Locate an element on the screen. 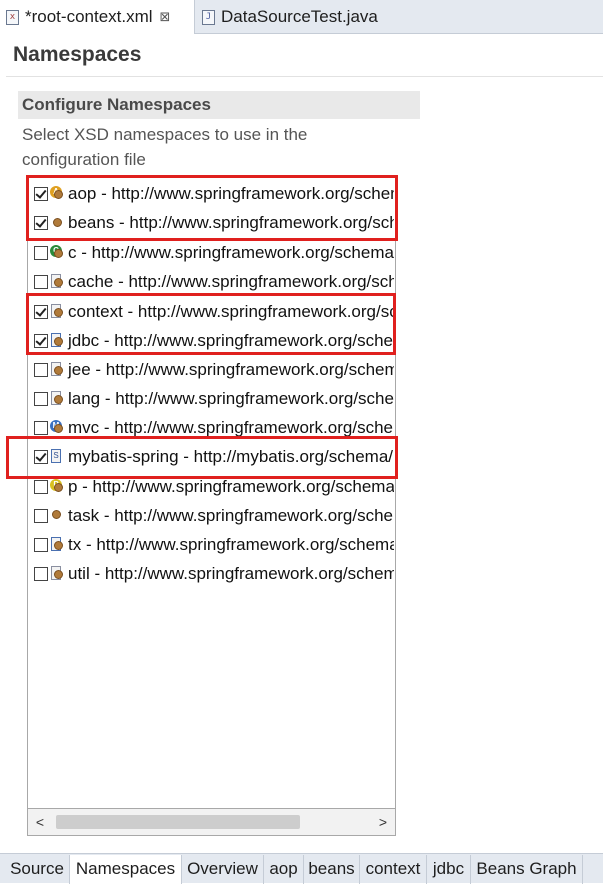 The width and height of the screenshot is (603, 884). scroll-right-arrow-icon: > is located at coordinates (383, 822).